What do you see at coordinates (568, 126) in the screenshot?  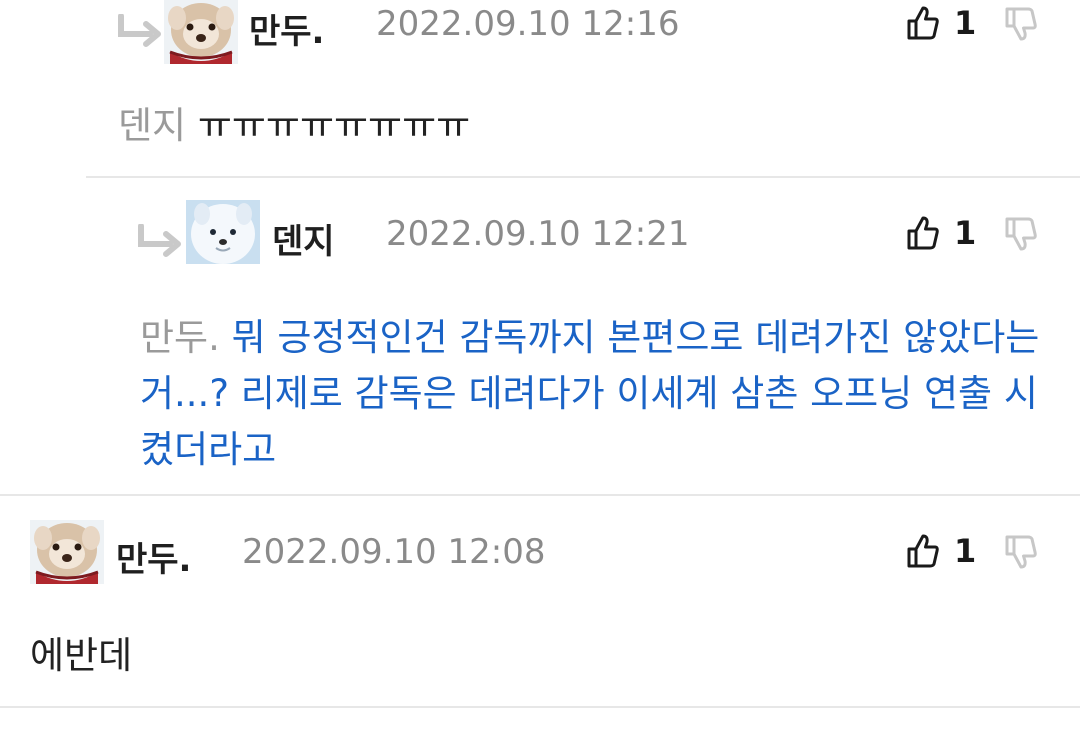 I see `comment-body: 덴지 ㅠㅠㅠㅠㅠㅠㅠㅠ` at bounding box center [568, 126].